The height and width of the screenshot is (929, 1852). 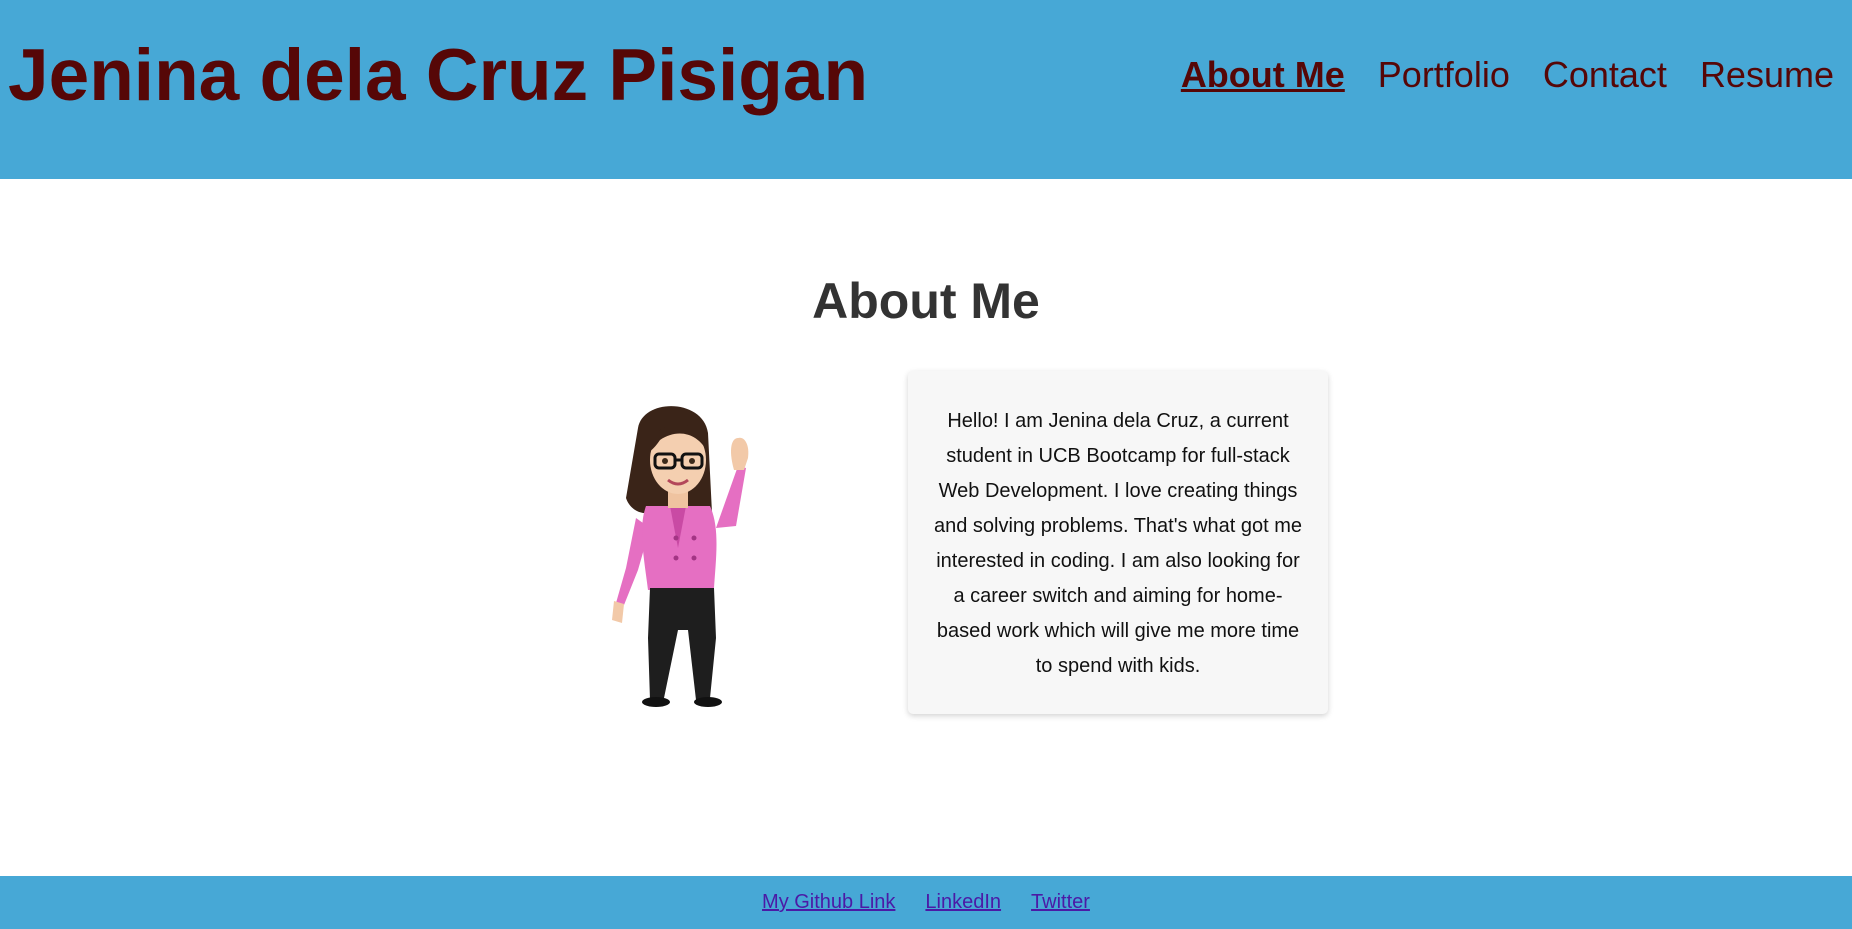 I want to click on nav-portfolio: Portfolio, so click(x=1444, y=75).